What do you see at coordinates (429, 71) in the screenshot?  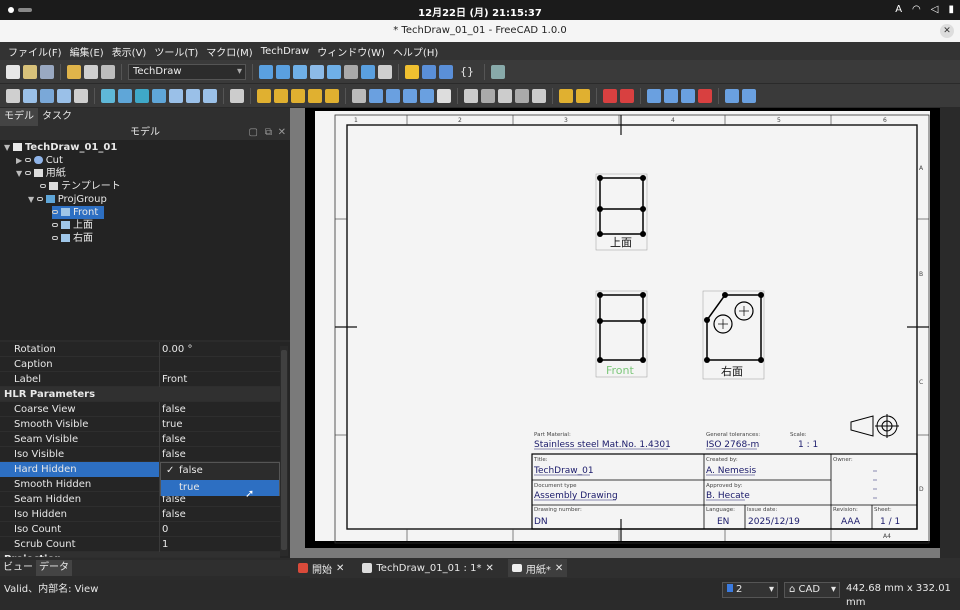 I see `folder-icon` at bounding box center [429, 71].